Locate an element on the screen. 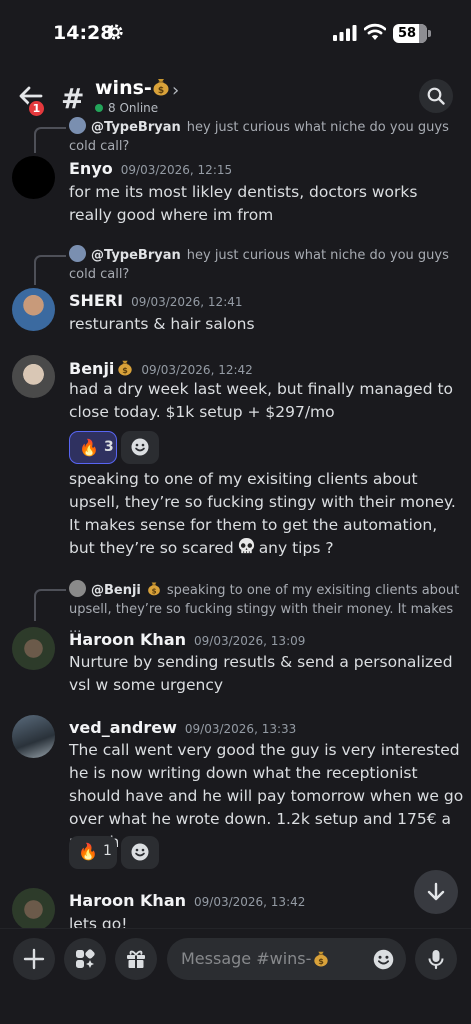  reaction-count: 1 is located at coordinates (107, 851).